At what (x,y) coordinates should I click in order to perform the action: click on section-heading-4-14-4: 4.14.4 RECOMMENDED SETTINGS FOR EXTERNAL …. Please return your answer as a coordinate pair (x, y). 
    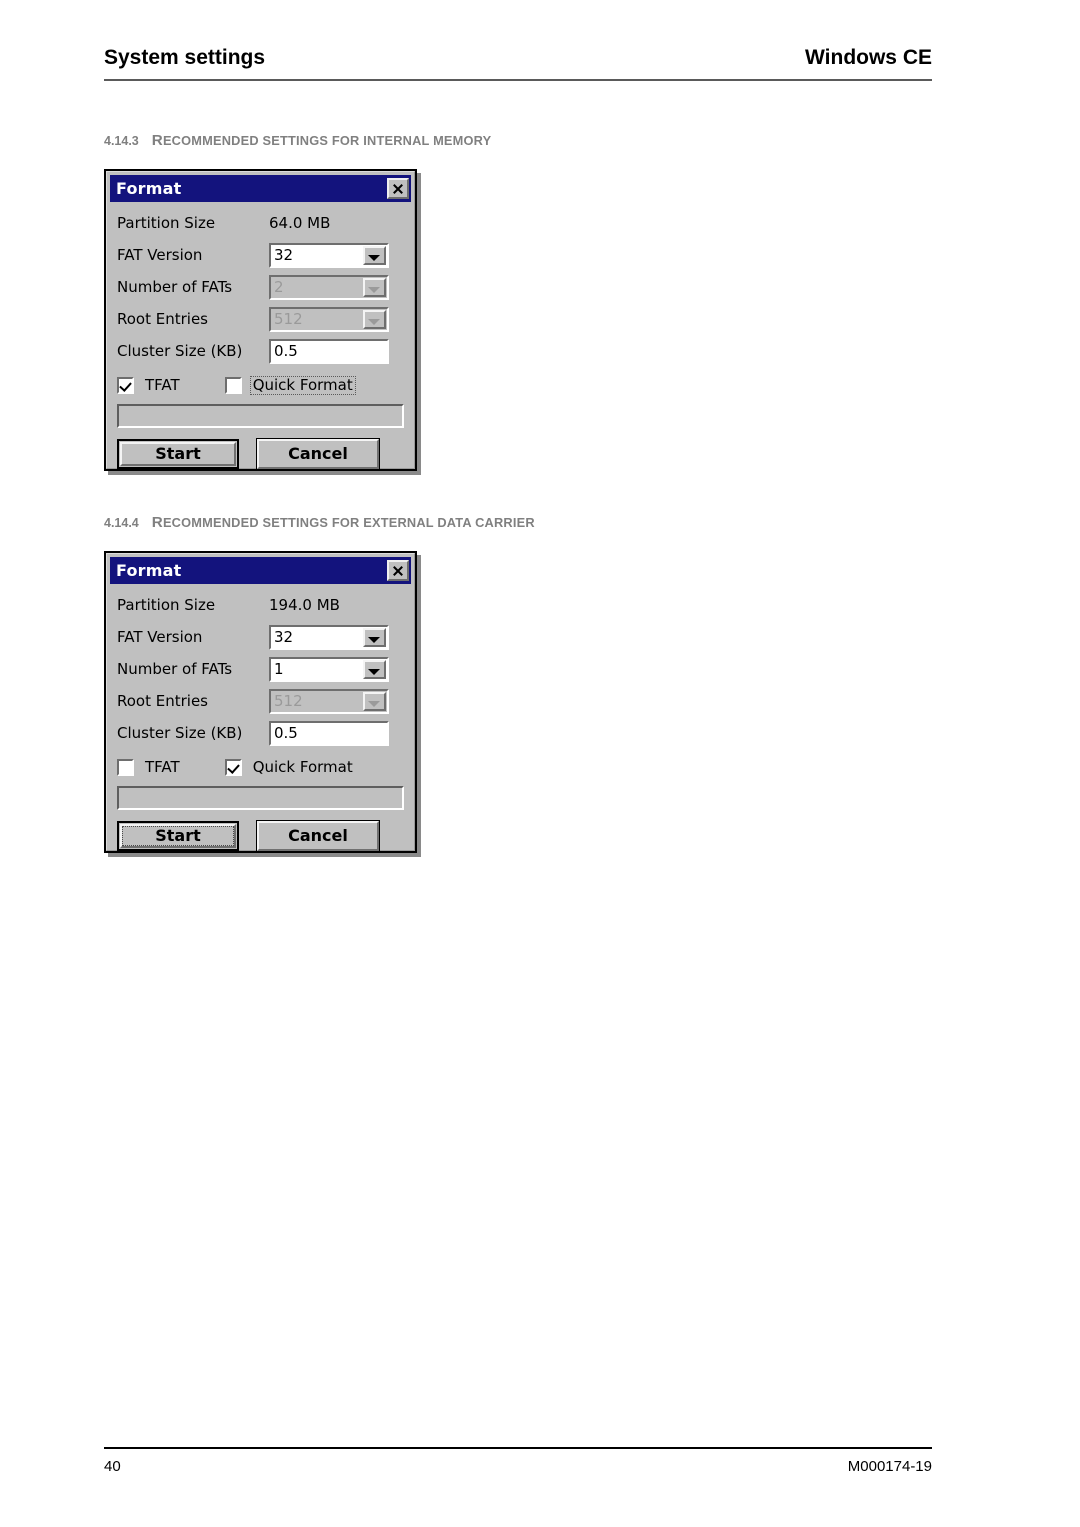
    Looking at the image, I should click on (319, 523).